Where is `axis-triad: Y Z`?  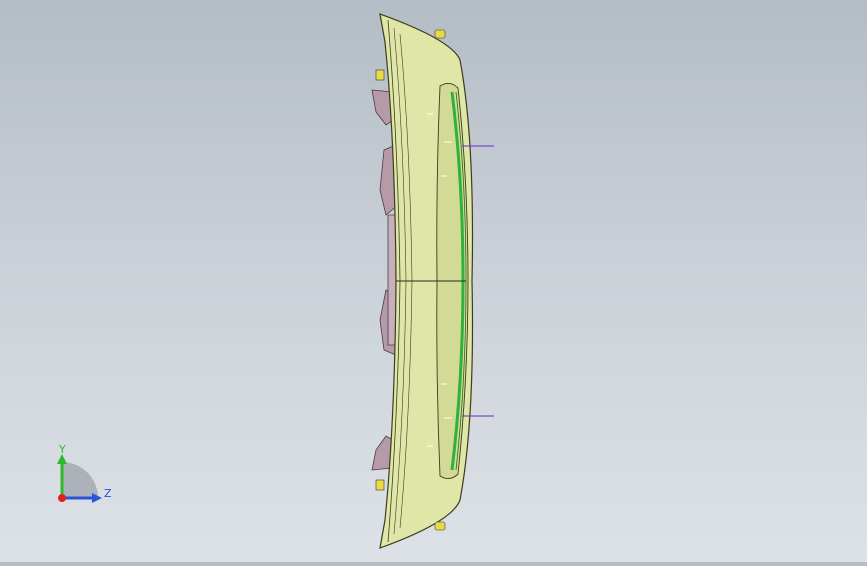
axis-triad: Y Z is located at coordinates (80, 480).